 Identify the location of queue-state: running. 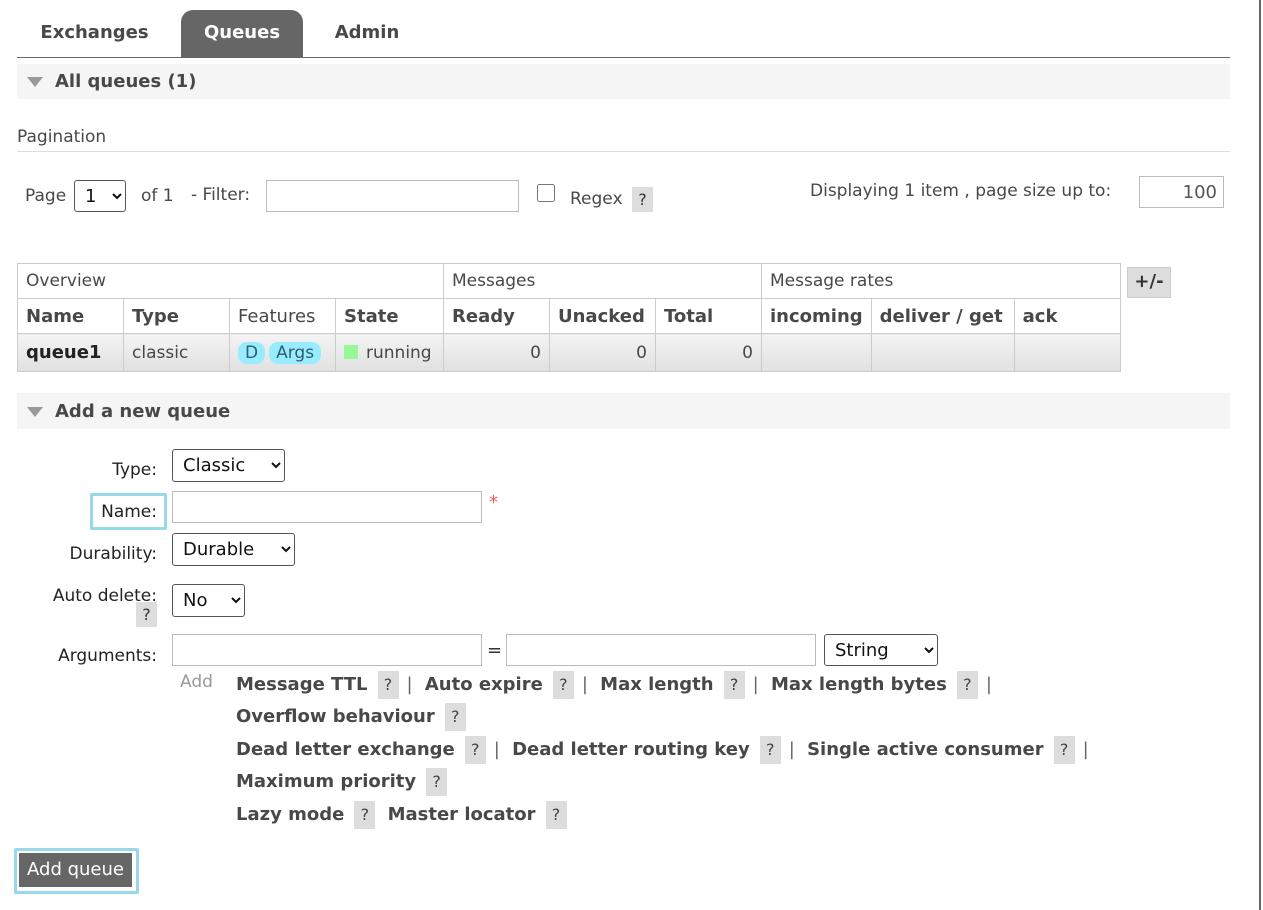
(389, 352).